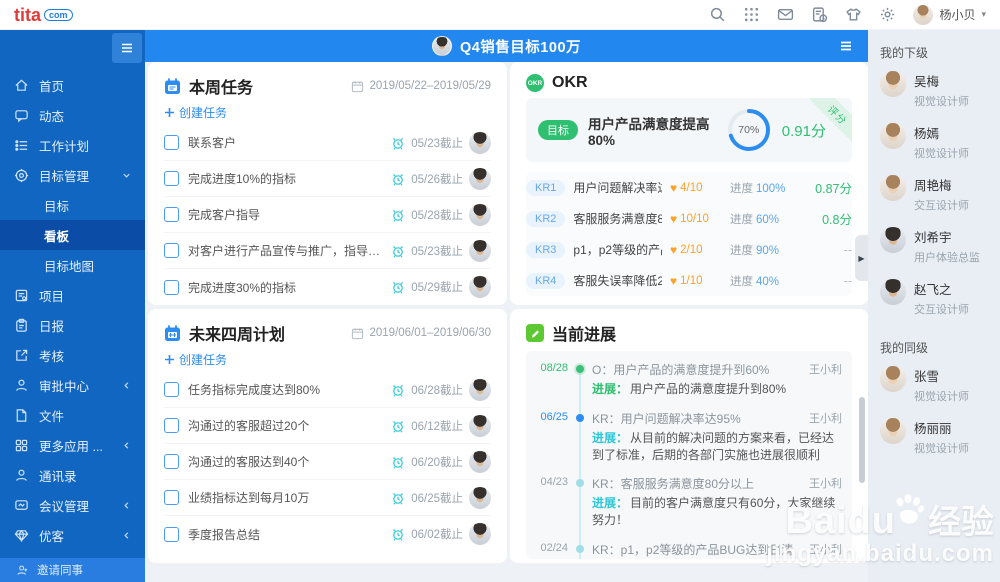 Image resolution: width=1000 pixels, height=582 pixels. Describe the element at coordinates (327, 287) in the screenshot. I see `task-row: 完成进度30%的指标 05/29截止` at that location.